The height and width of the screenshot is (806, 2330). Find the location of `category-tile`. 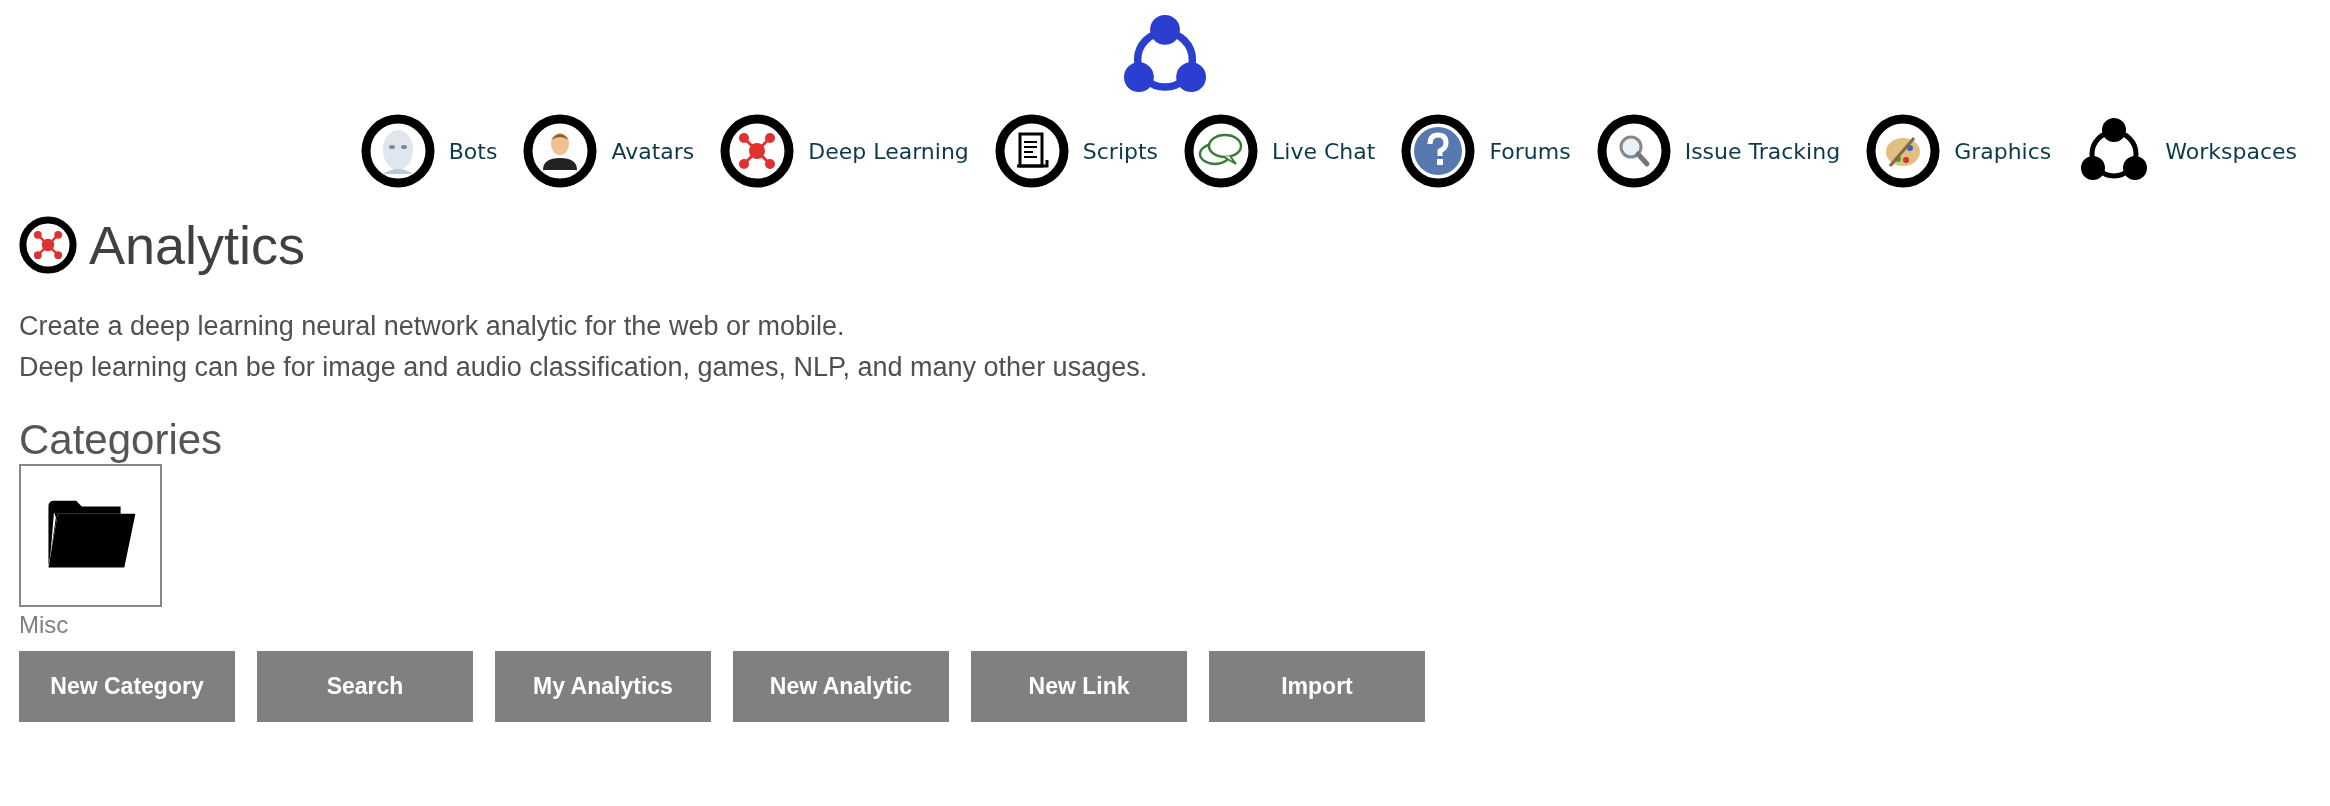

category-tile is located at coordinates (90, 535).